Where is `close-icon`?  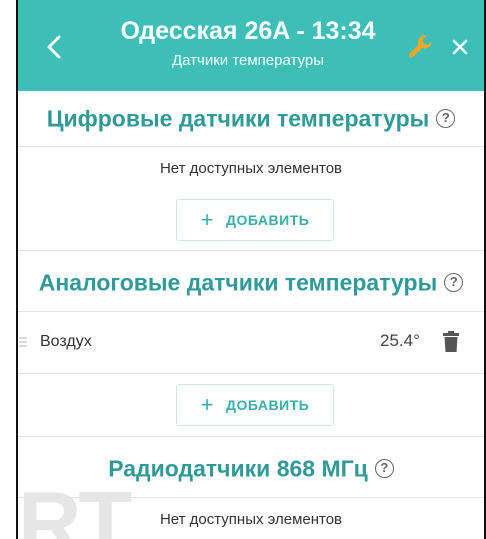 close-icon is located at coordinates (460, 47).